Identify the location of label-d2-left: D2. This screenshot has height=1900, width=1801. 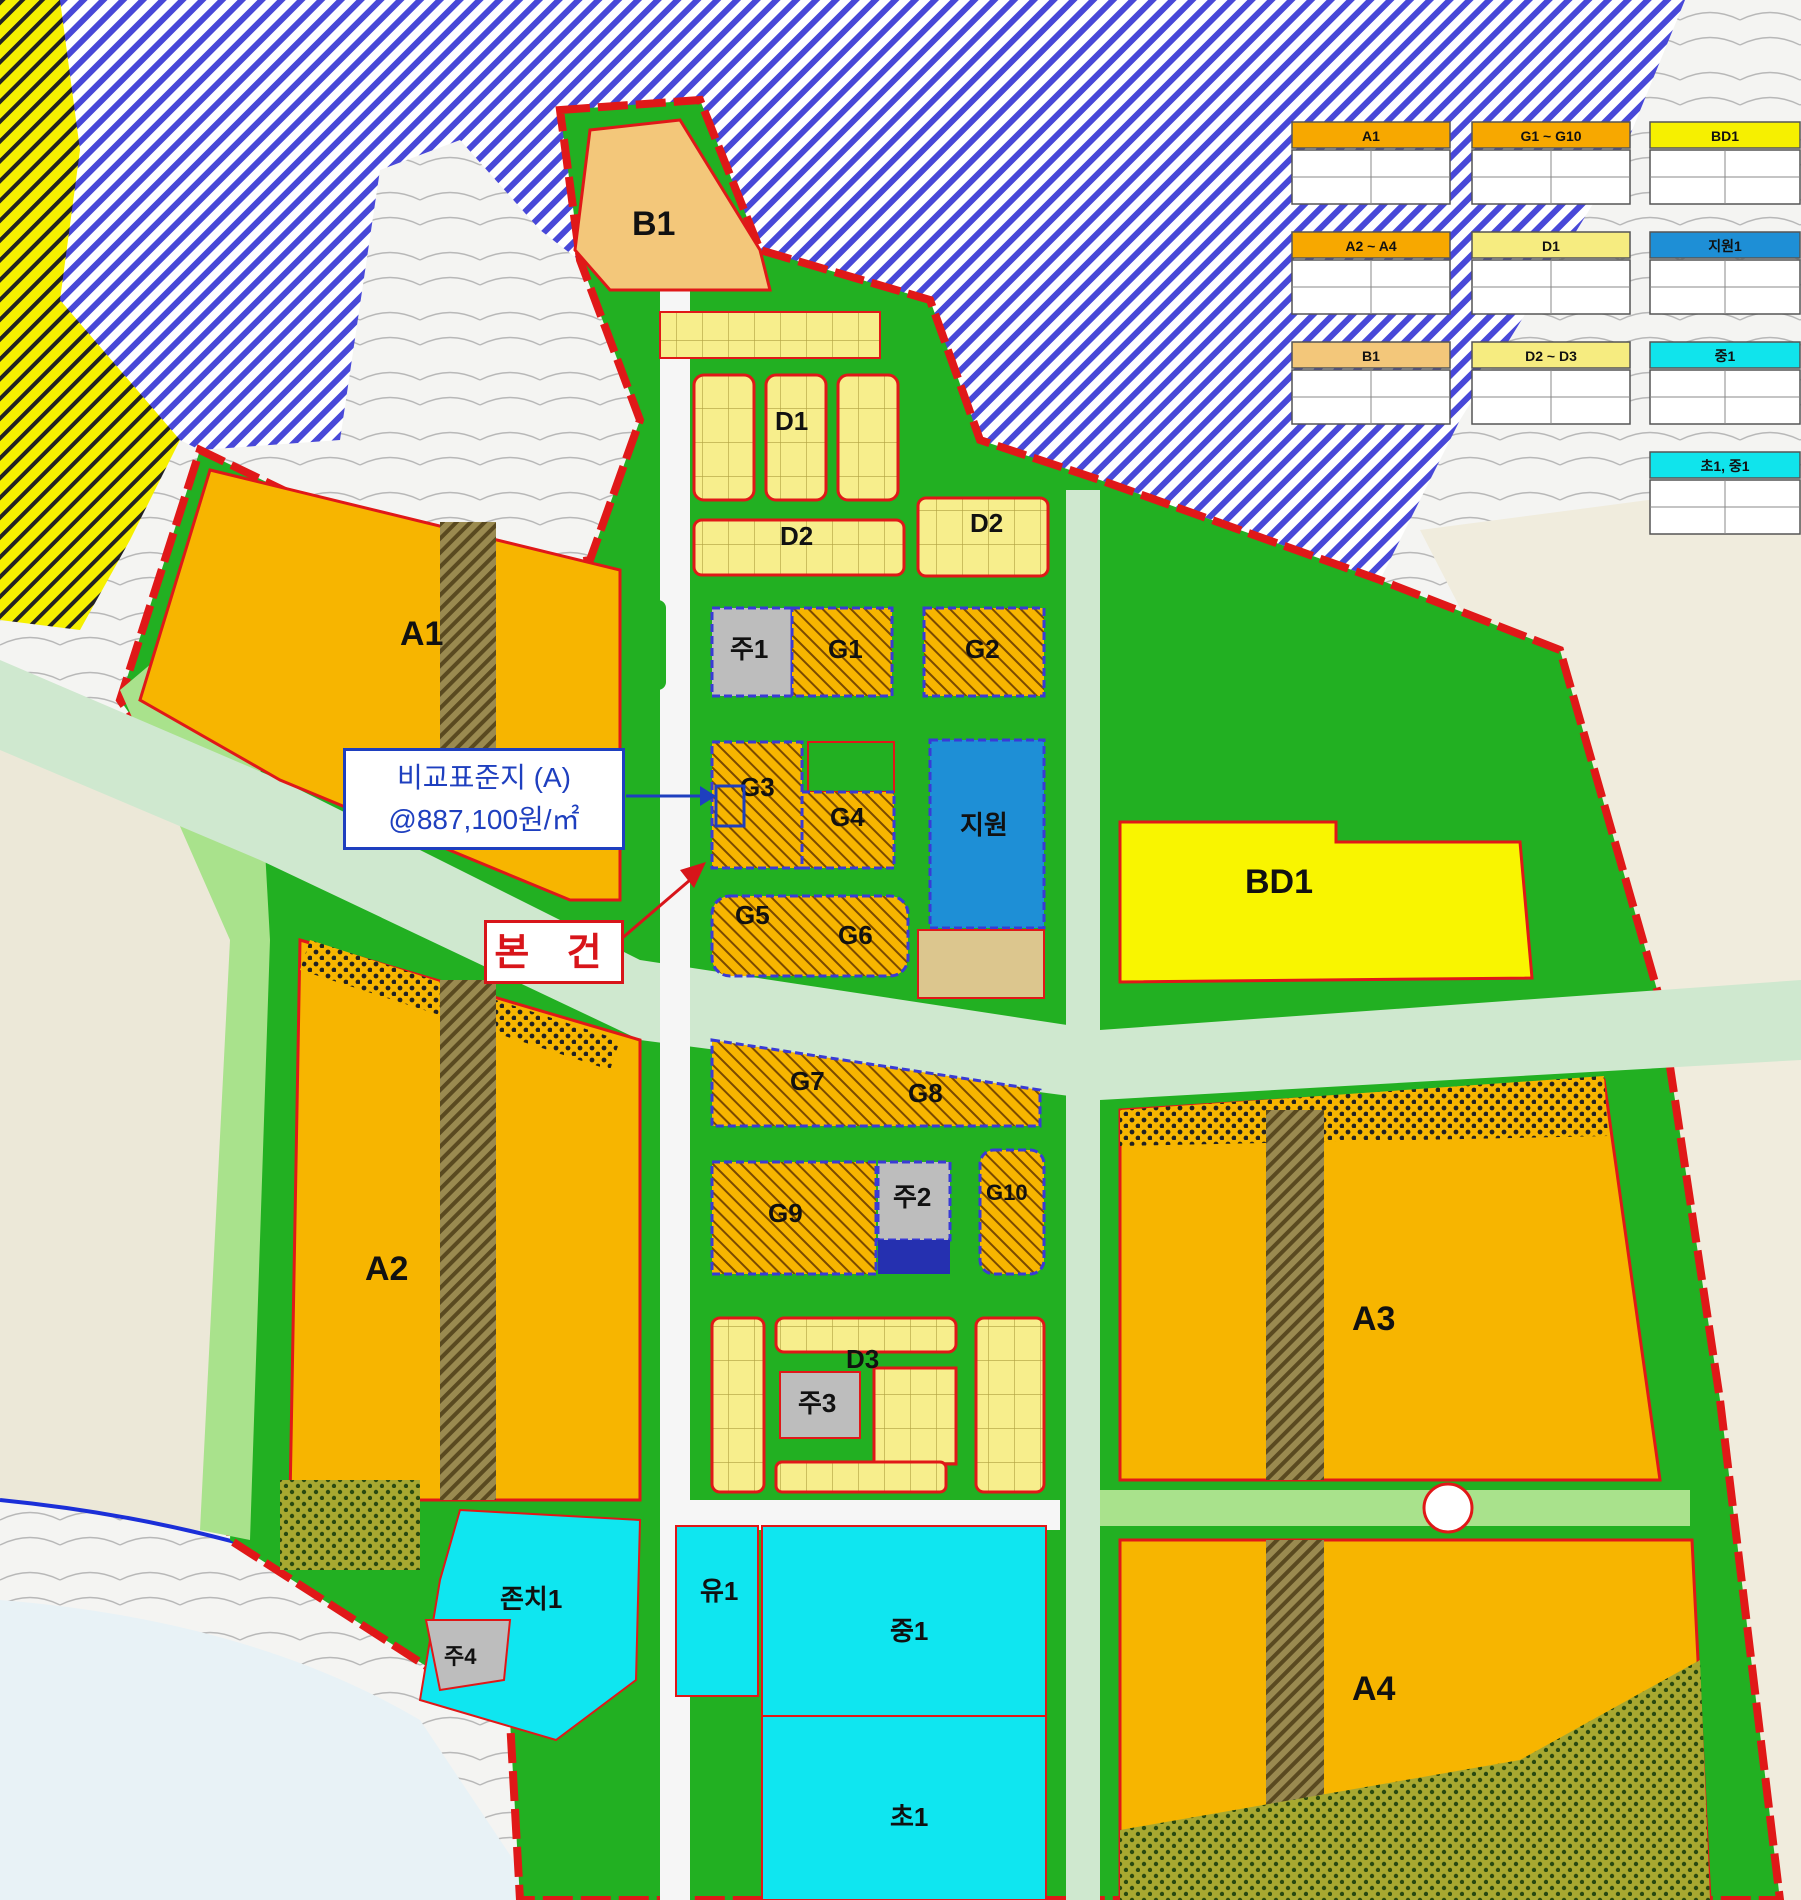
(796, 536).